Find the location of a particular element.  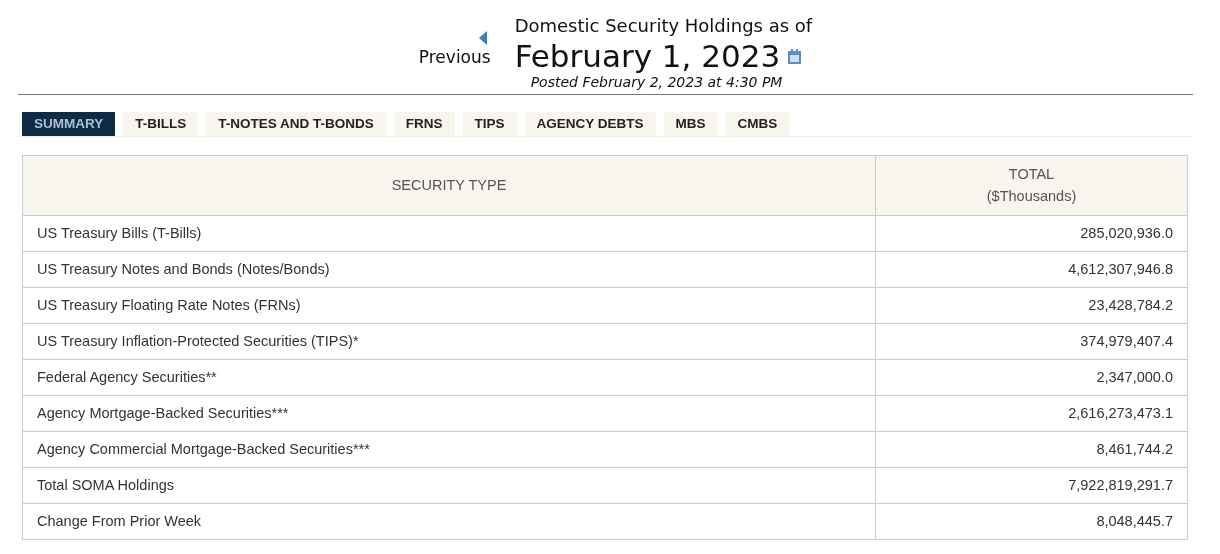

table-cell: Agency Commercial Mortgage-Backed Securities*** is located at coordinates (449, 449).